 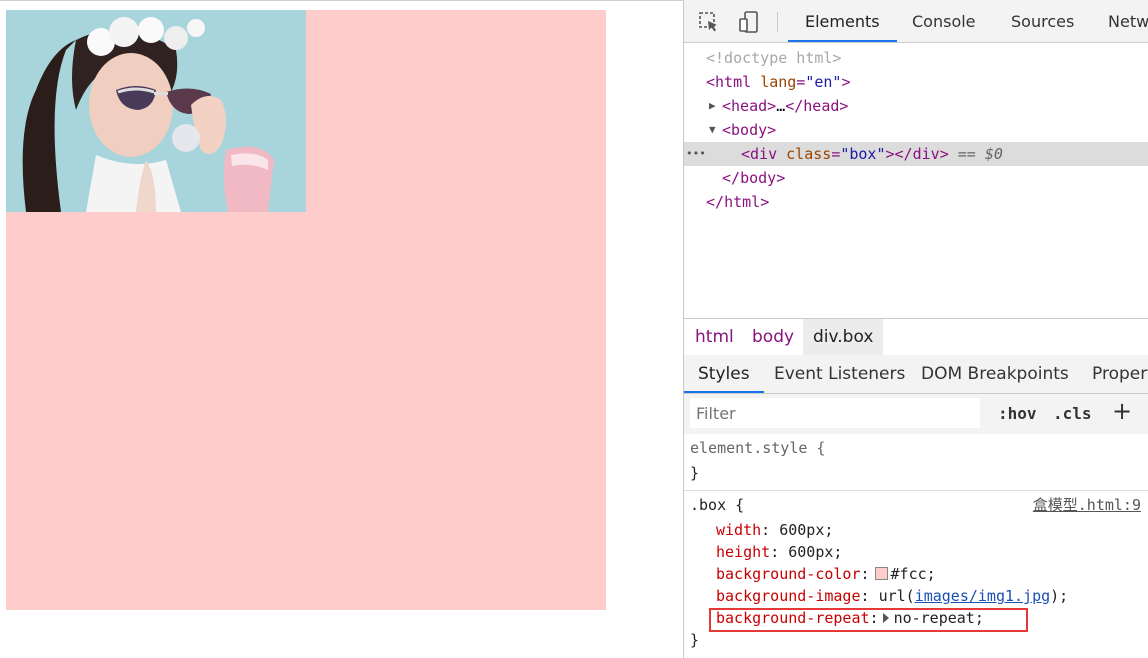 I want to click on styles-filter-bar: :hov .cls +, so click(x=916, y=414).